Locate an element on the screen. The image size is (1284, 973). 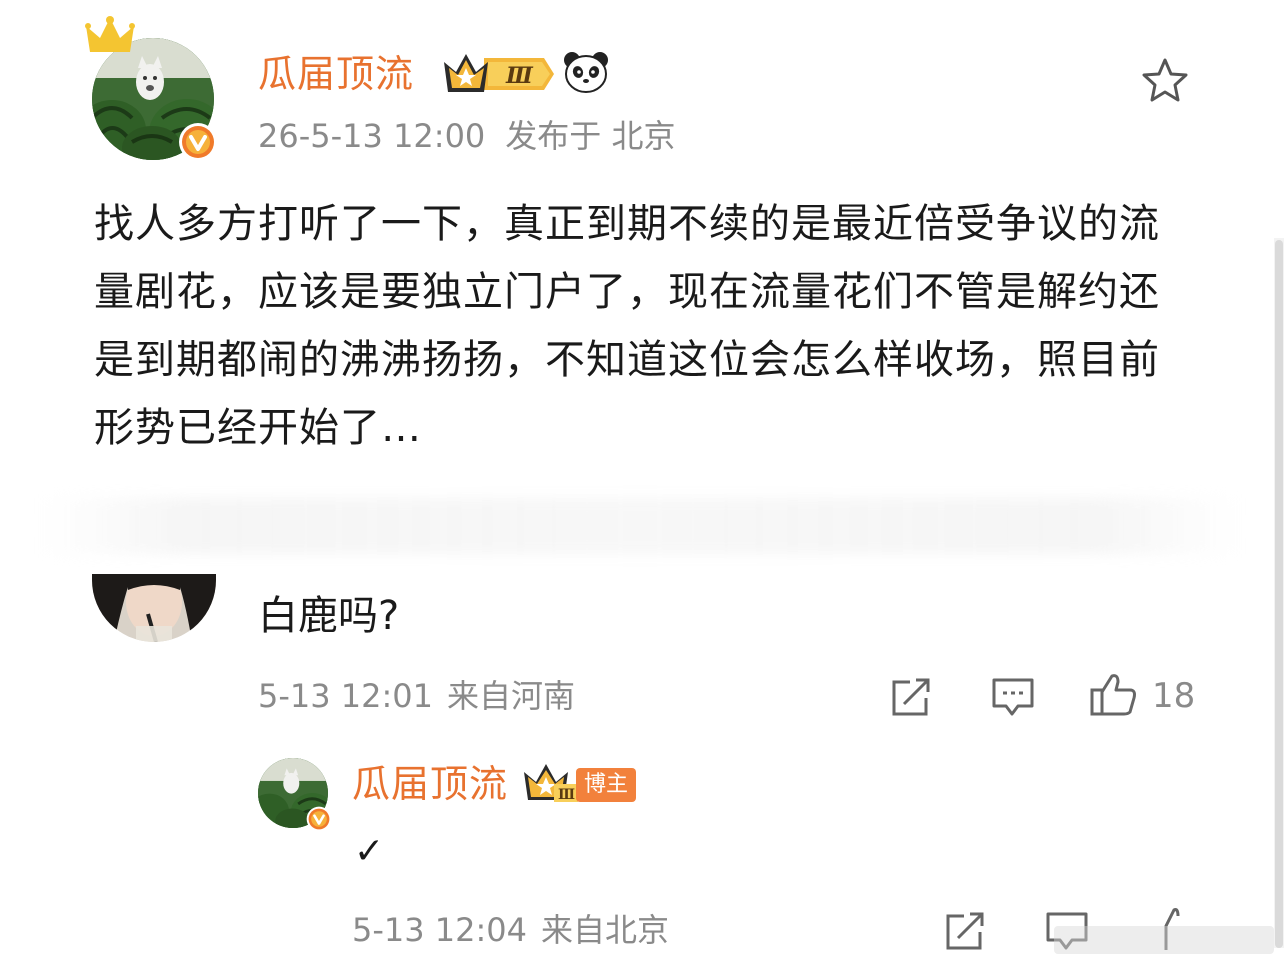
crown-icon is located at coordinates (110, 34).